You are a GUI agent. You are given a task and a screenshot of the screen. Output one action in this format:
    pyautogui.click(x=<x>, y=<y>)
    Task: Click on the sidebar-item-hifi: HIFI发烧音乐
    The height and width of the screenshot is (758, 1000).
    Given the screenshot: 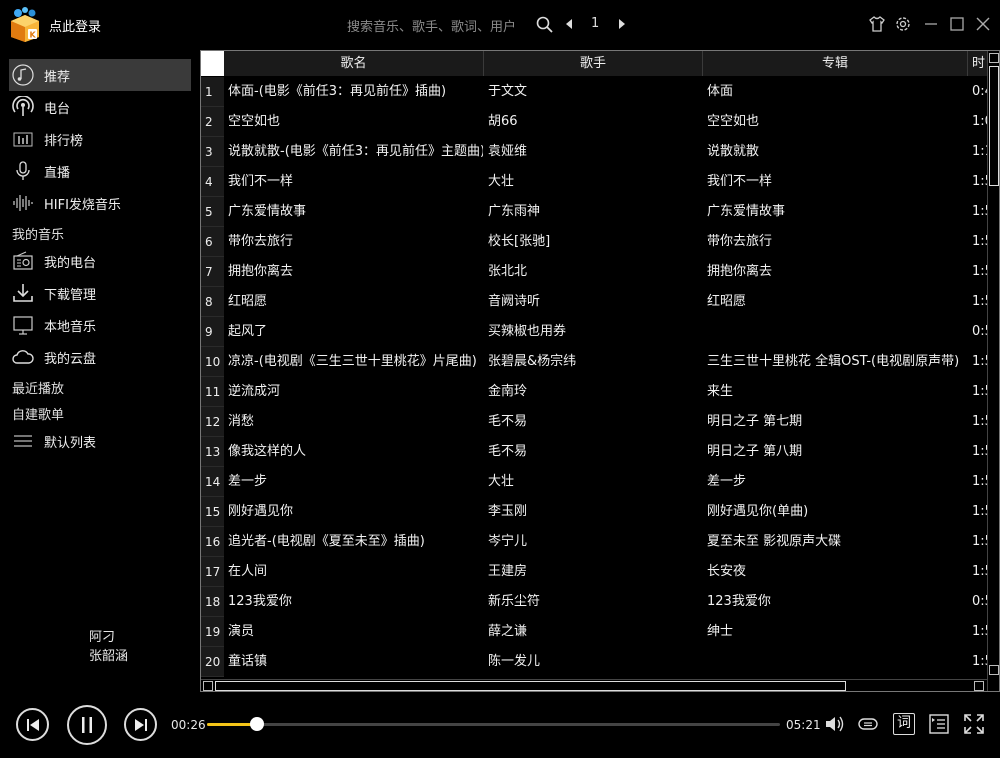 What is the action you would take?
    pyautogui.click(x=100, y=203)
    